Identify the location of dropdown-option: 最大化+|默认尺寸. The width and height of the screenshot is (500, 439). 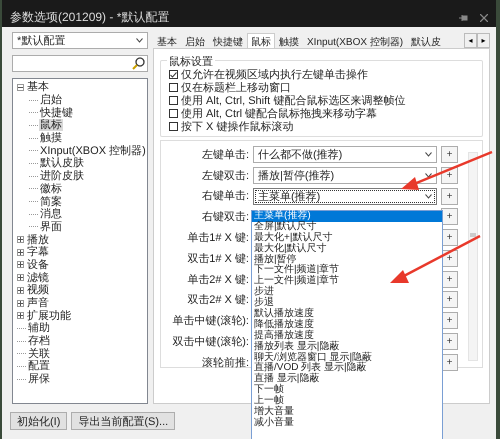
(347, 238).